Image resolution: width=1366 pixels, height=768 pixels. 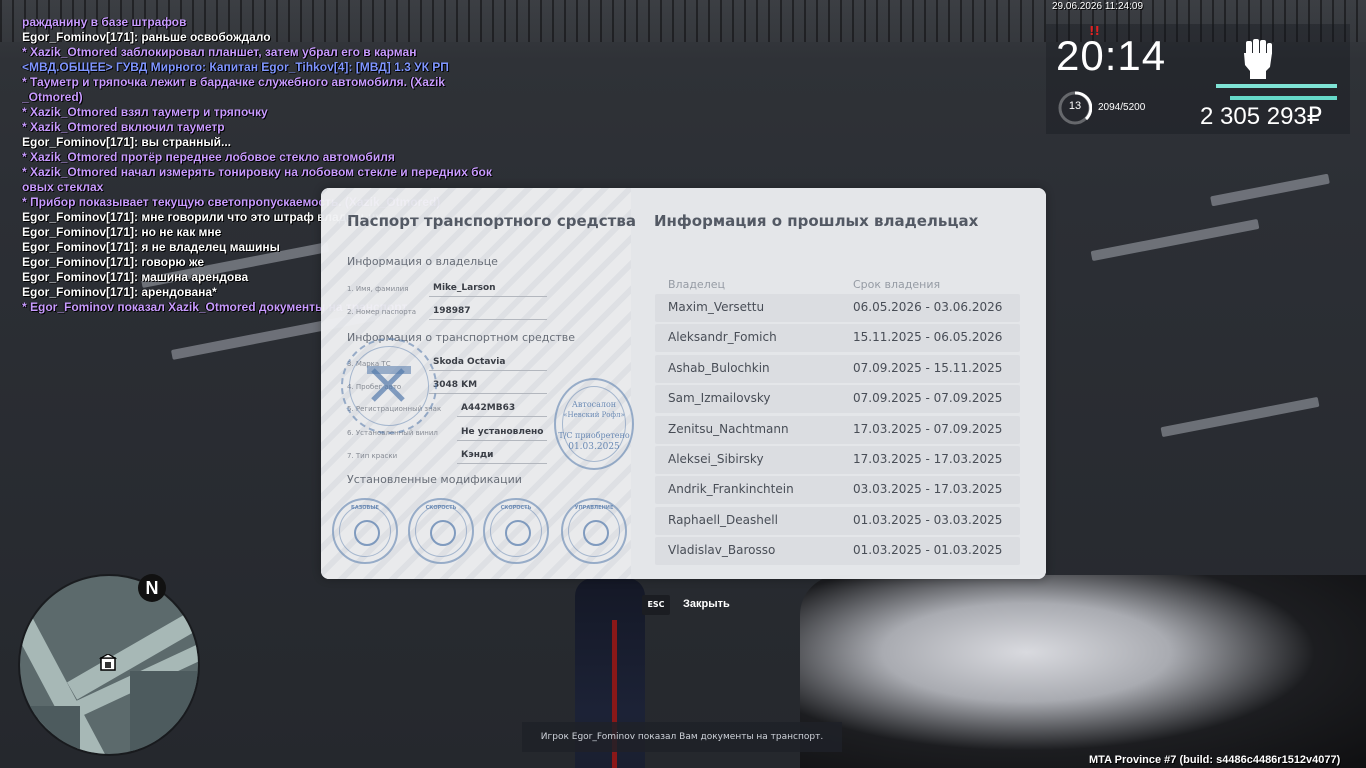 What do you see at coordinates (716, 459) in the screenshot?
I see `owner-name-cell: Aleksei_Sibirsky` at bounding box center [716, 459].